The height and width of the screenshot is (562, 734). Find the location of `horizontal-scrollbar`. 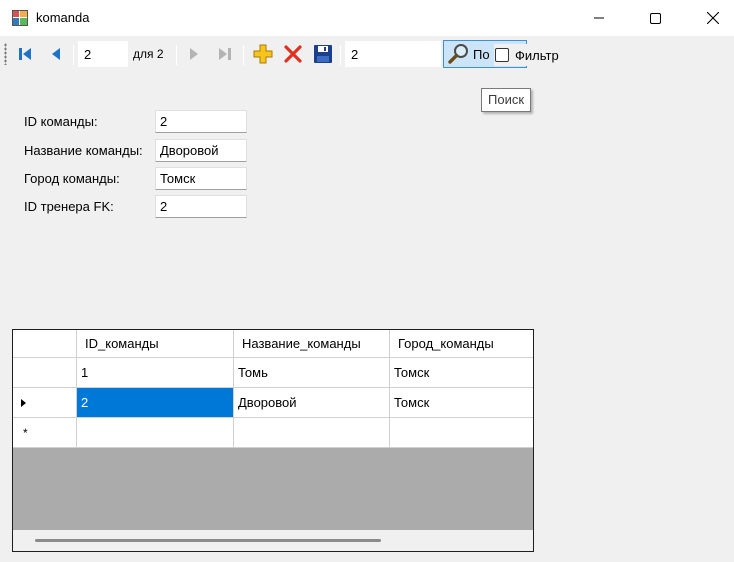

horizontal-scrollbar is located at coordinates (273, 540).